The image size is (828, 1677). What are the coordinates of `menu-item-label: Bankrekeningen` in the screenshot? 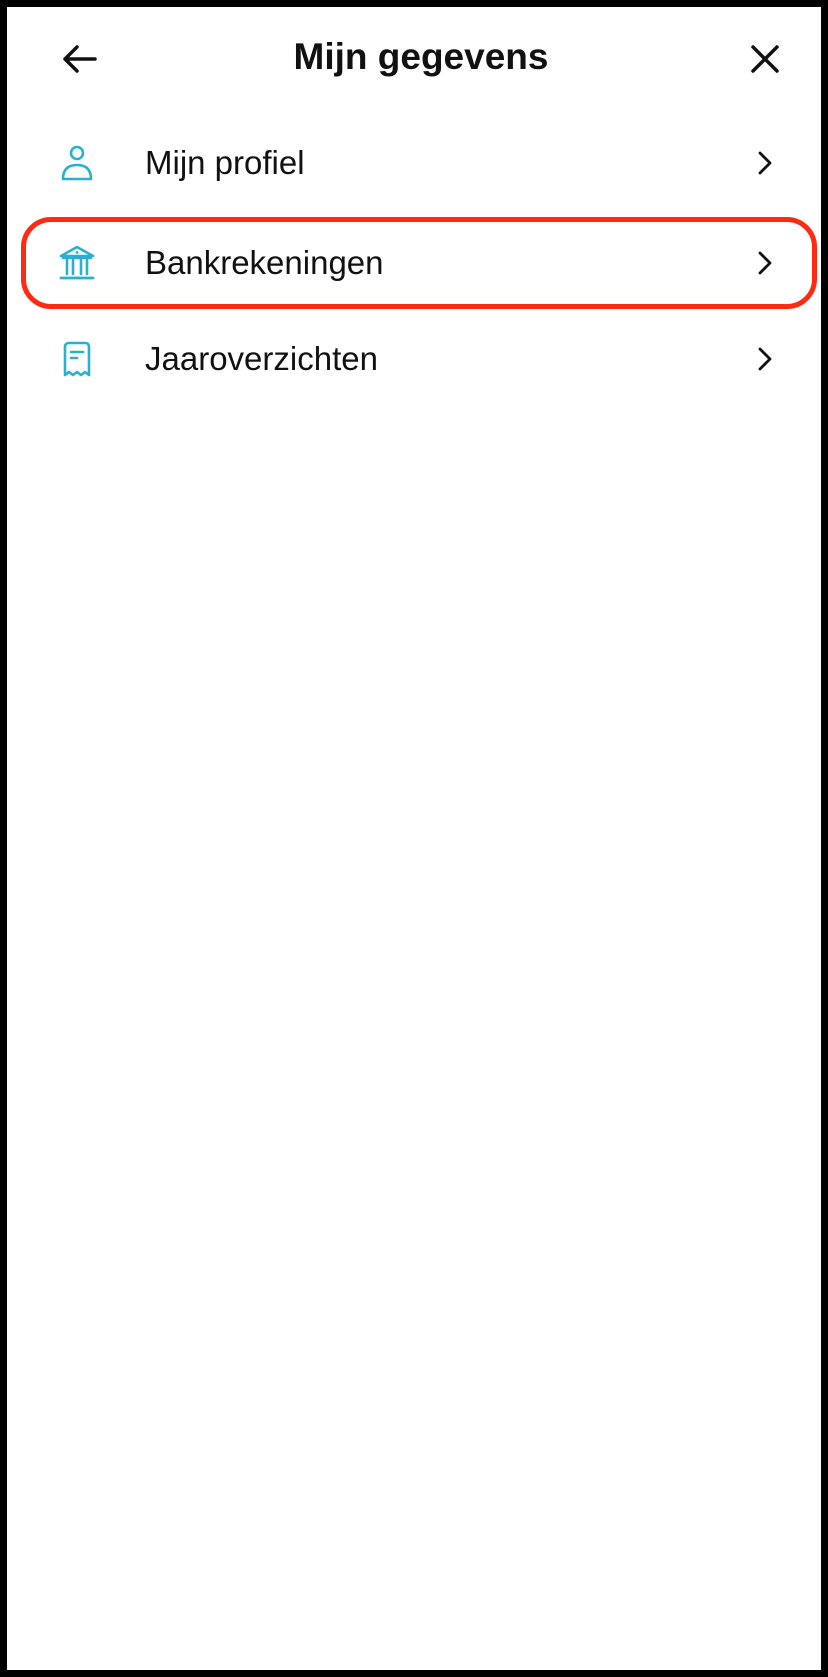 It's located at (264, 262).